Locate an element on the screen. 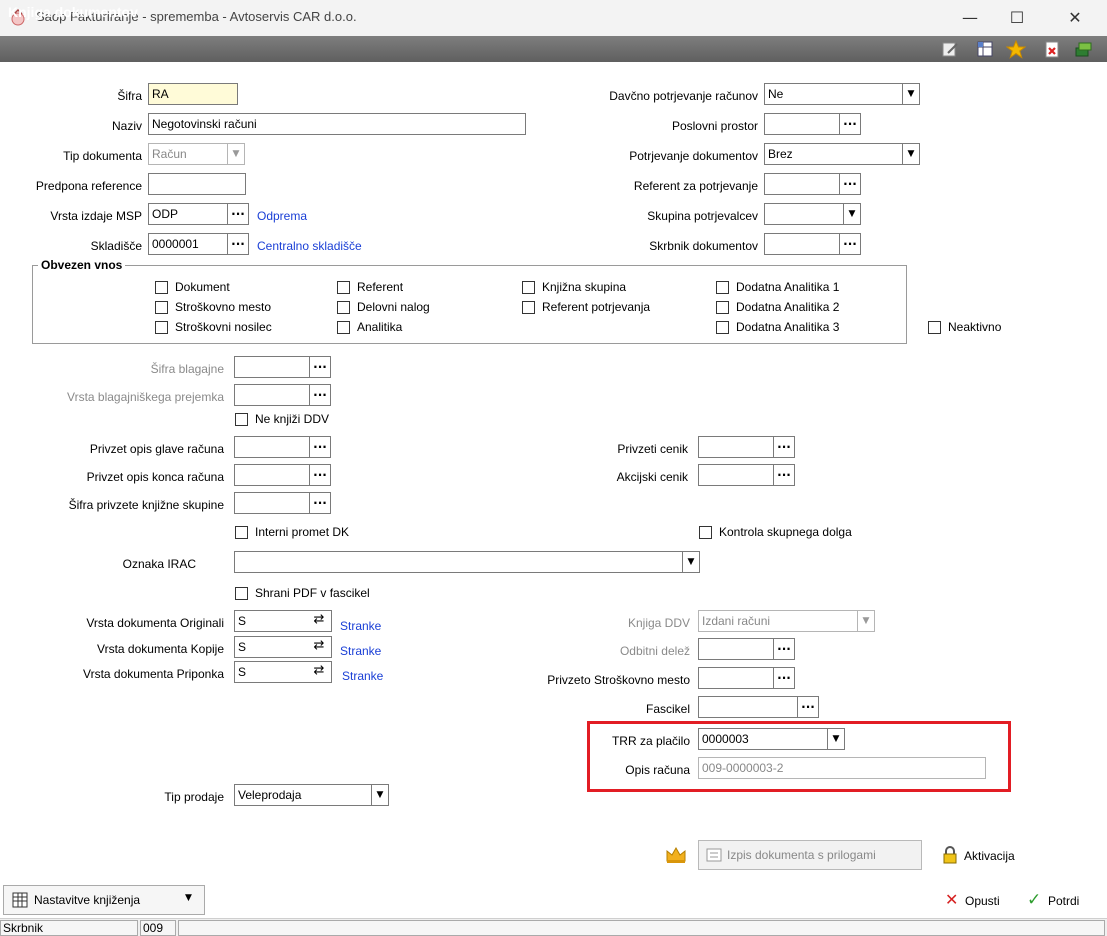 Image resolution: width=1107 pixels, height=936 pixels. close-button: ✕ is located at coordinates (1075, 18).